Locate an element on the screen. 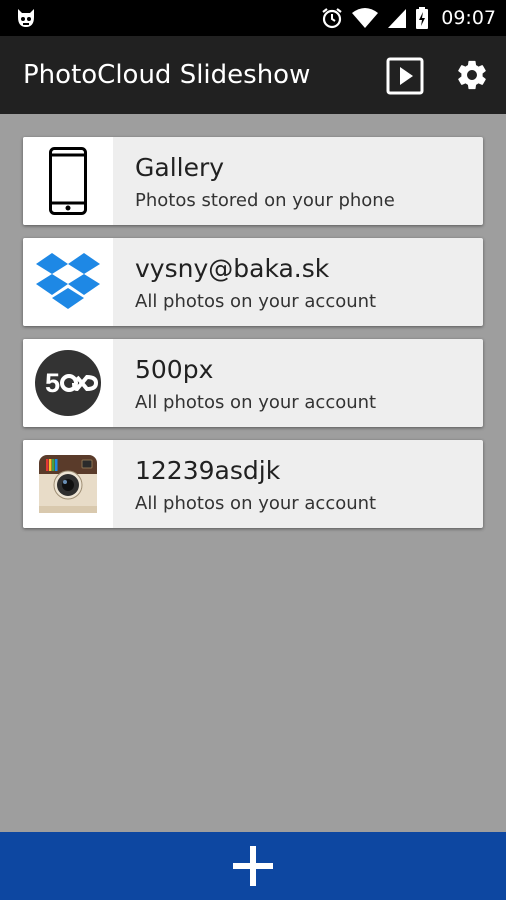  plus-icon is located at coordinates (253, 866).